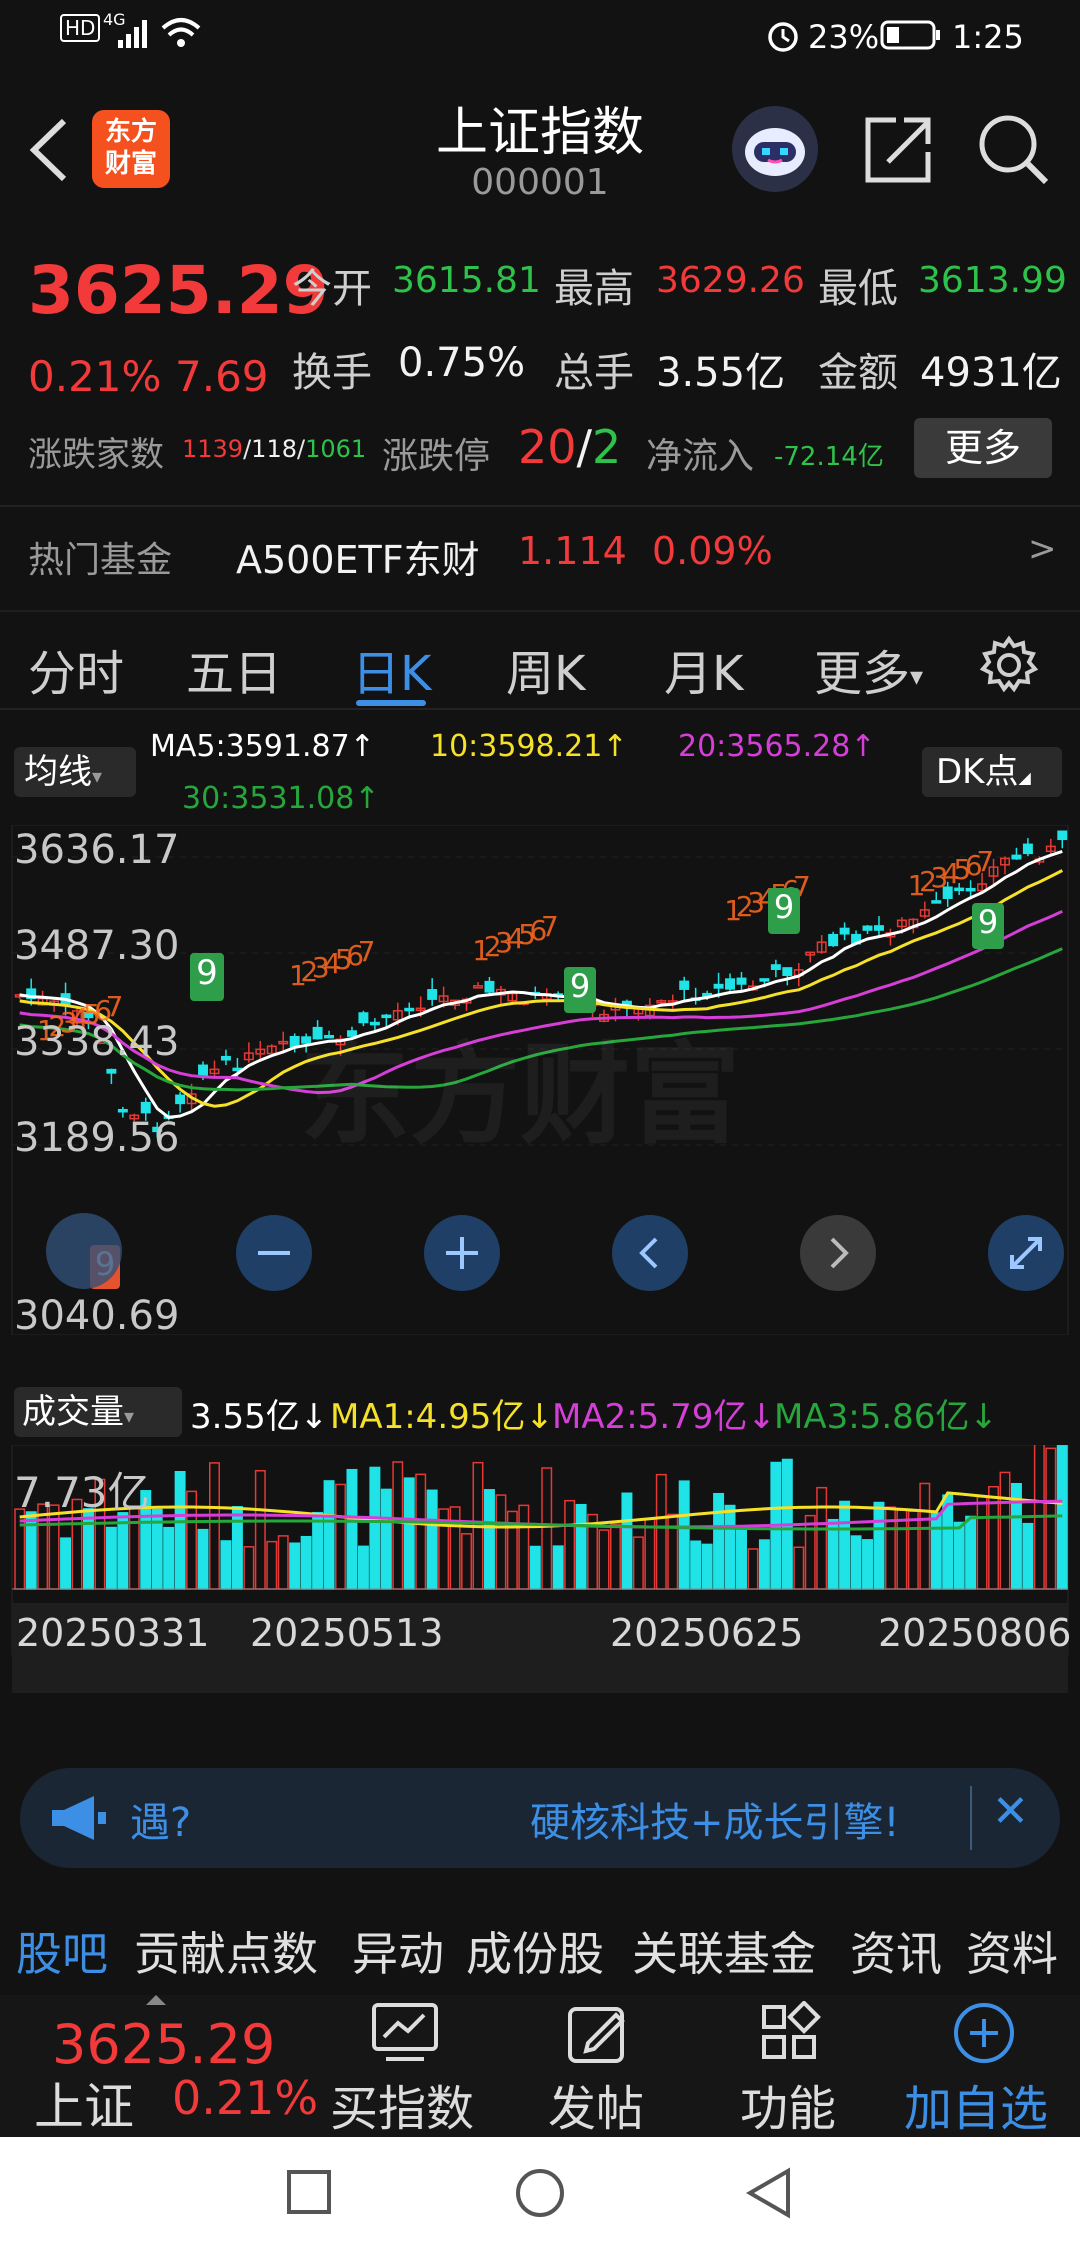 The width and height of the screenshot is (1080, 2244). I want to click on add-watchlist-label: 加自选, so click(976, 2109).